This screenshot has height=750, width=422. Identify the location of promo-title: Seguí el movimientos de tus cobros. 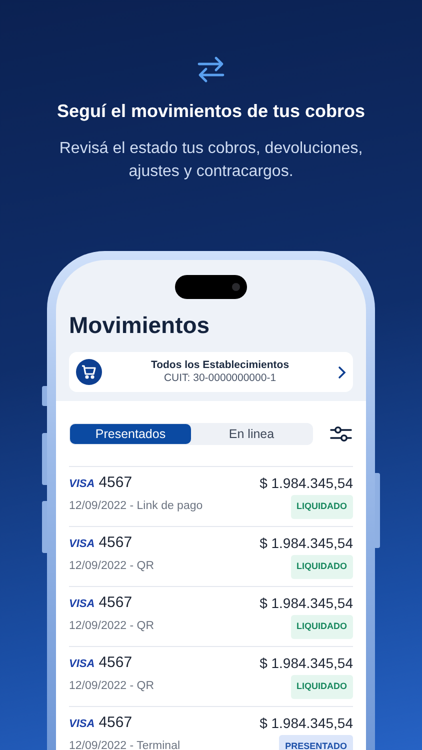
(211, 111).